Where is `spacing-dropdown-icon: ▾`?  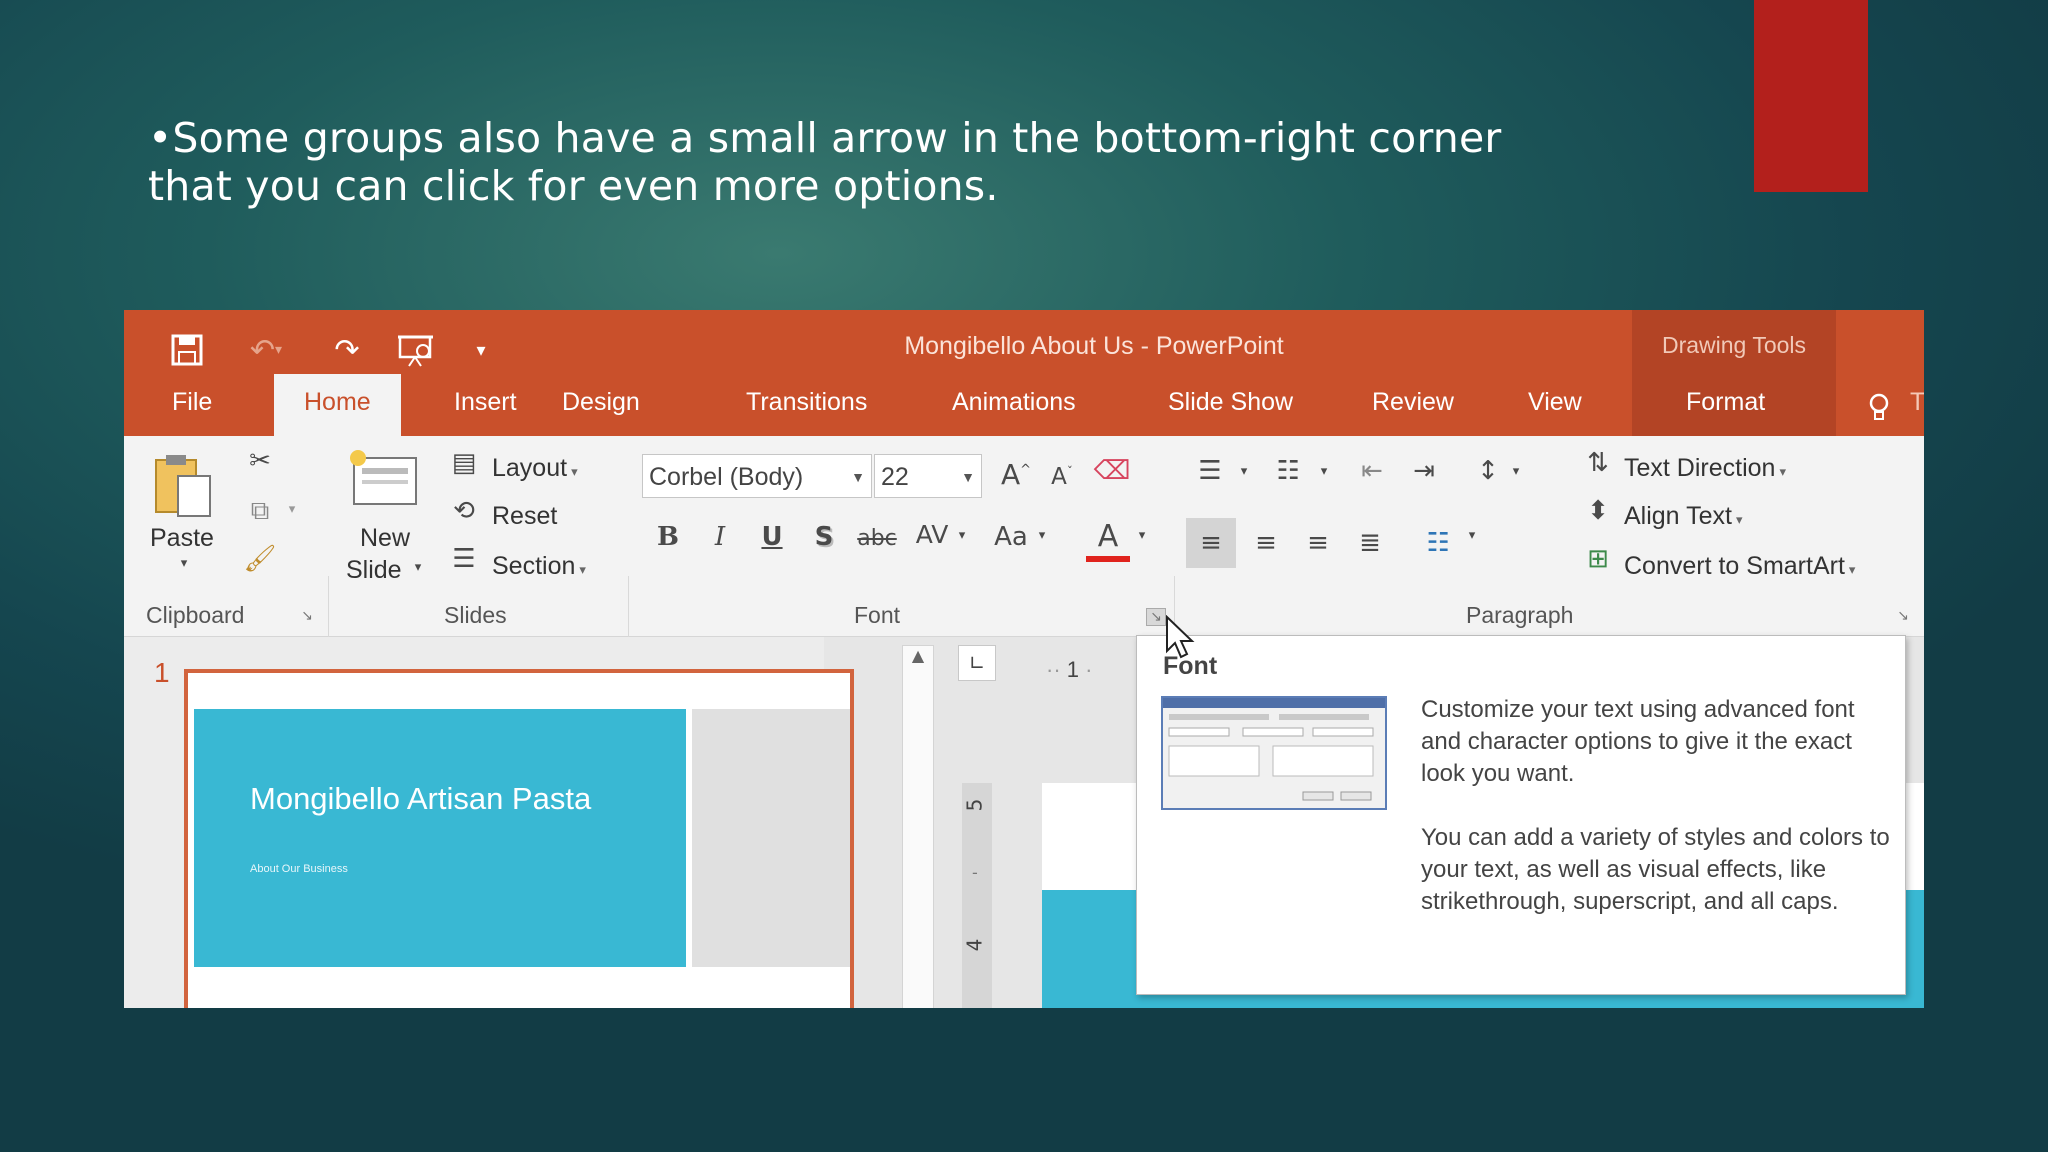 spacing-dropdown-icon: ▾ is located at coordinates (962, 535).